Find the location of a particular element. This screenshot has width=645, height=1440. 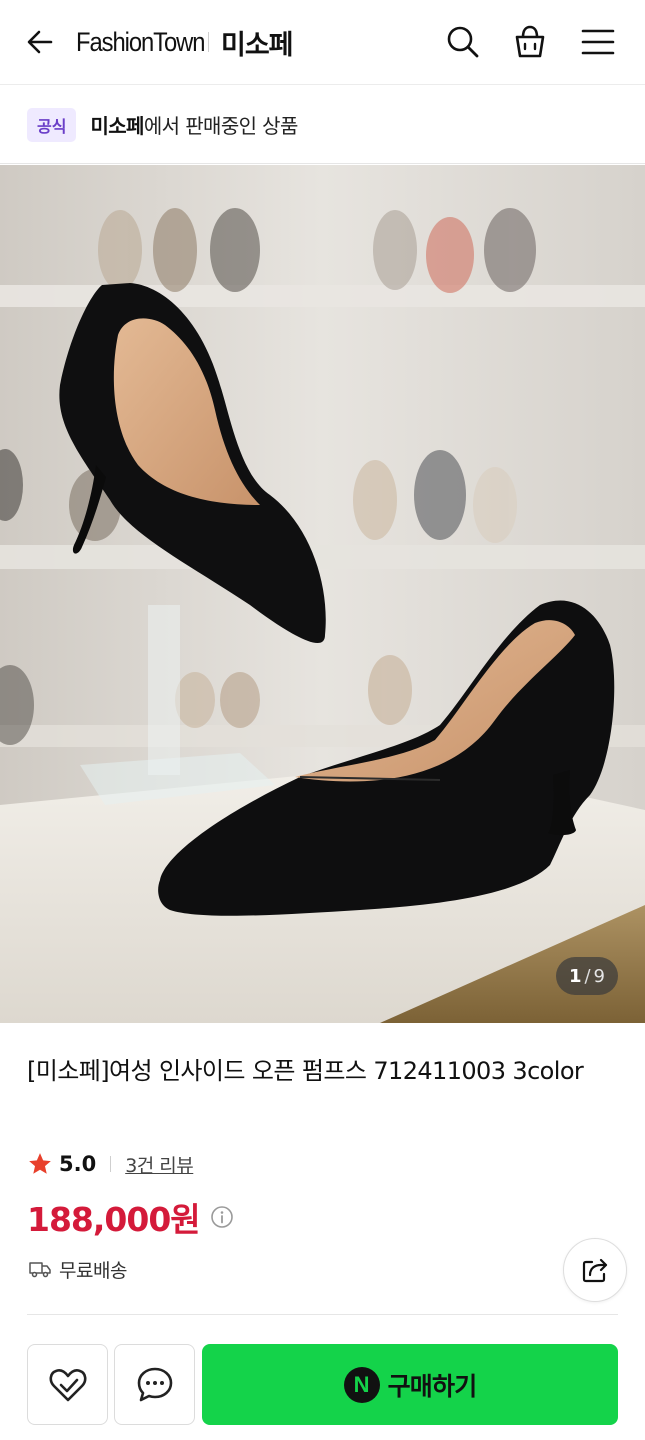

share-button is located at coordinates (595, 1270).